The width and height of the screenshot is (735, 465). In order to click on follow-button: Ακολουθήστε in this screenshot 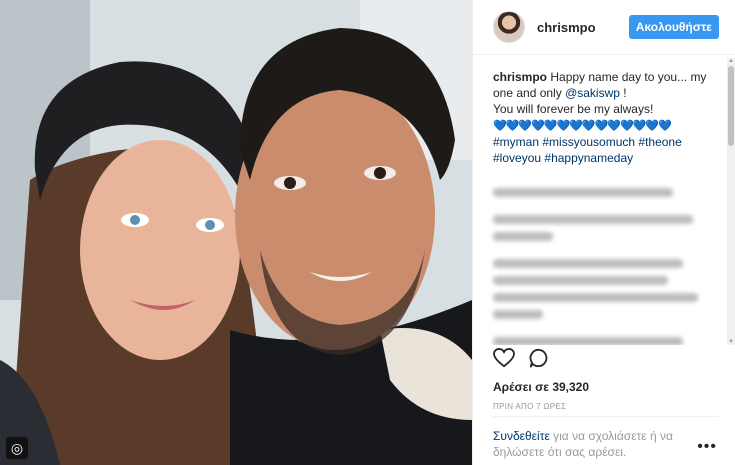, I will do `click(673, 27)`.